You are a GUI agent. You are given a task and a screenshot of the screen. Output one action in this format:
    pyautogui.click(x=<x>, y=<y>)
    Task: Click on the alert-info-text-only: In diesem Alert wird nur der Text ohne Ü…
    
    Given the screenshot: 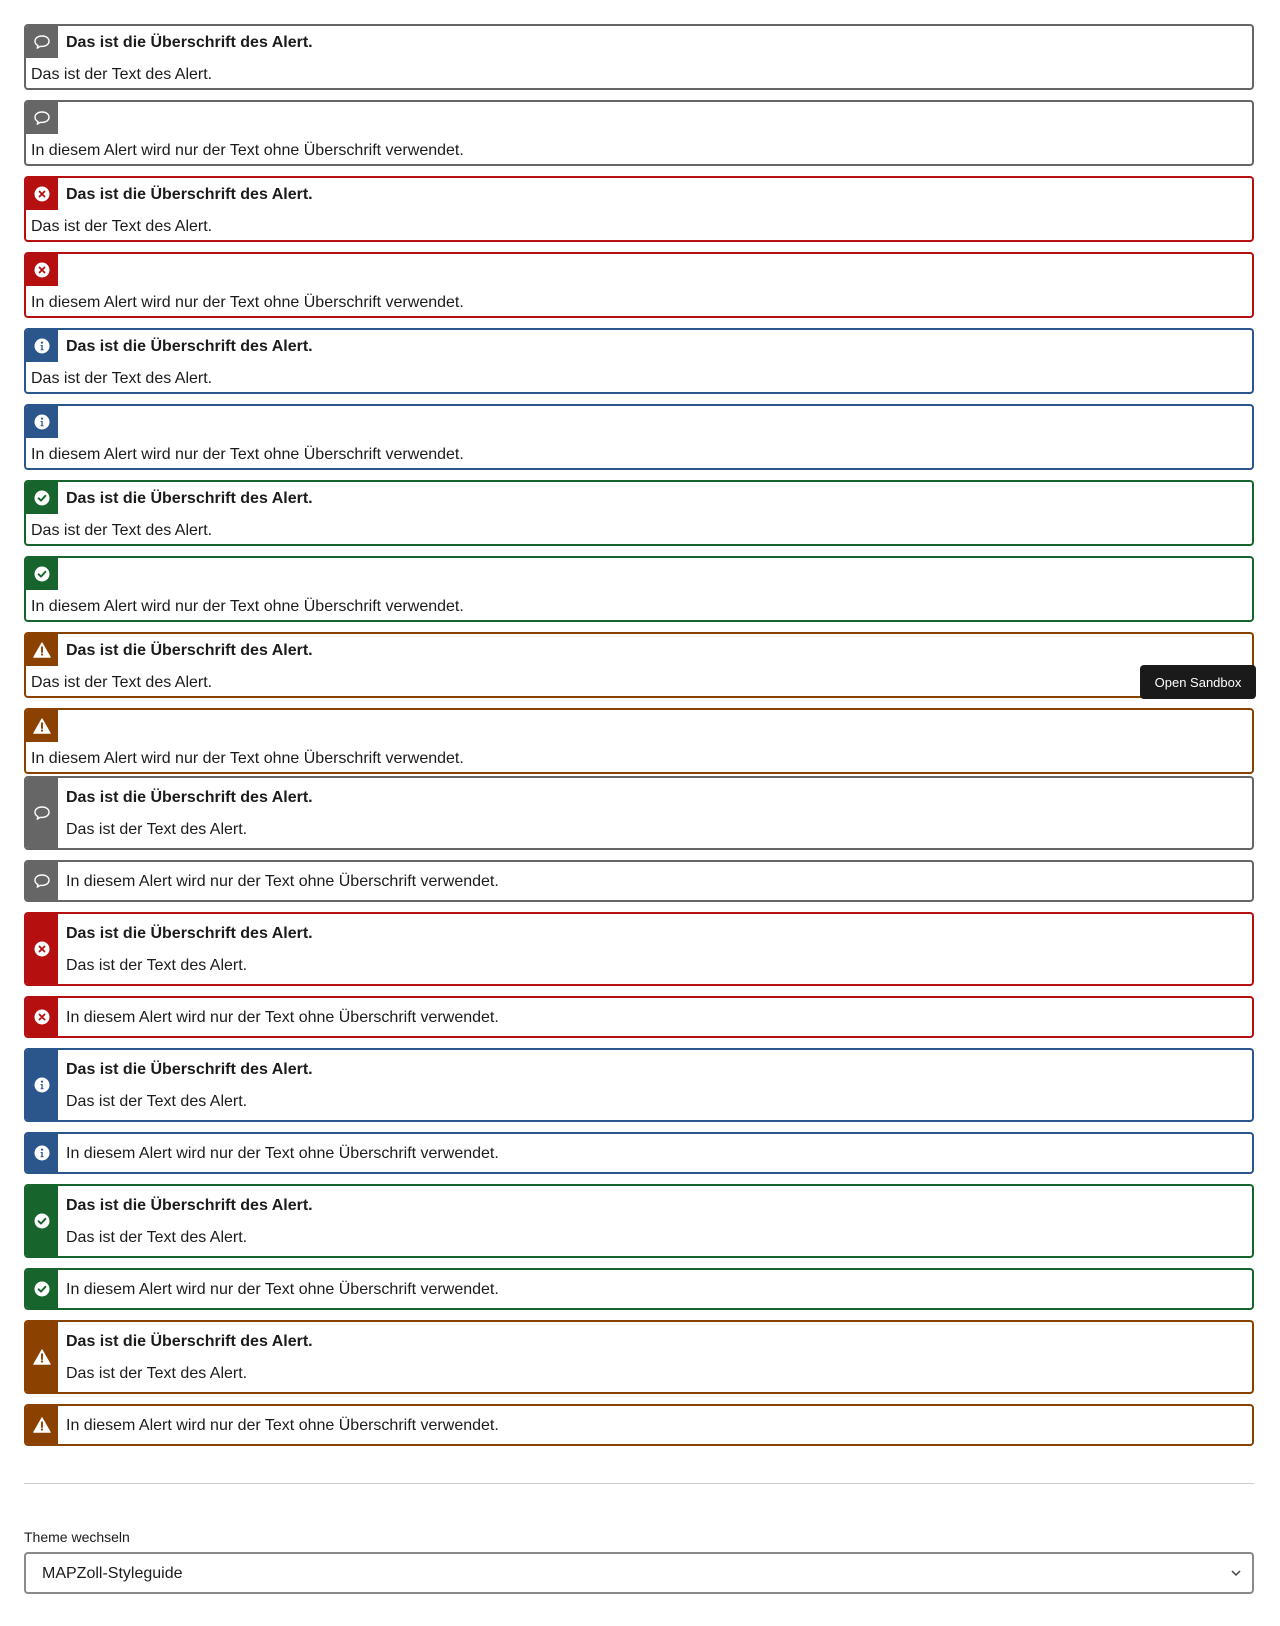 What is the action you would take?
    pyautogui.click(x=639, y=437)
    